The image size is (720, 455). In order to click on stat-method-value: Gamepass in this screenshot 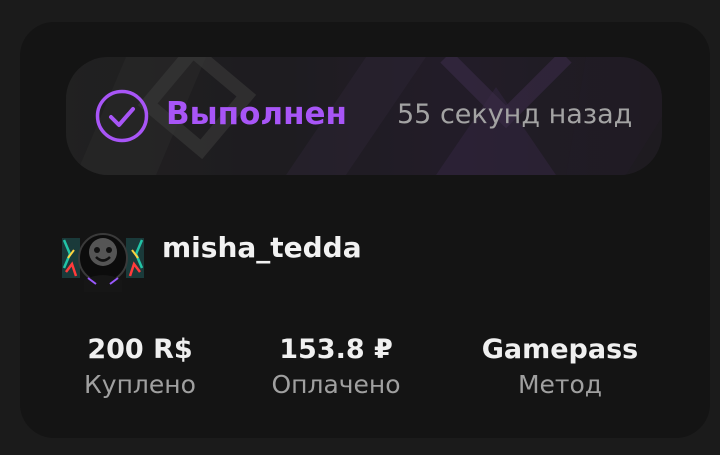, I will do `click(560, 349)`.